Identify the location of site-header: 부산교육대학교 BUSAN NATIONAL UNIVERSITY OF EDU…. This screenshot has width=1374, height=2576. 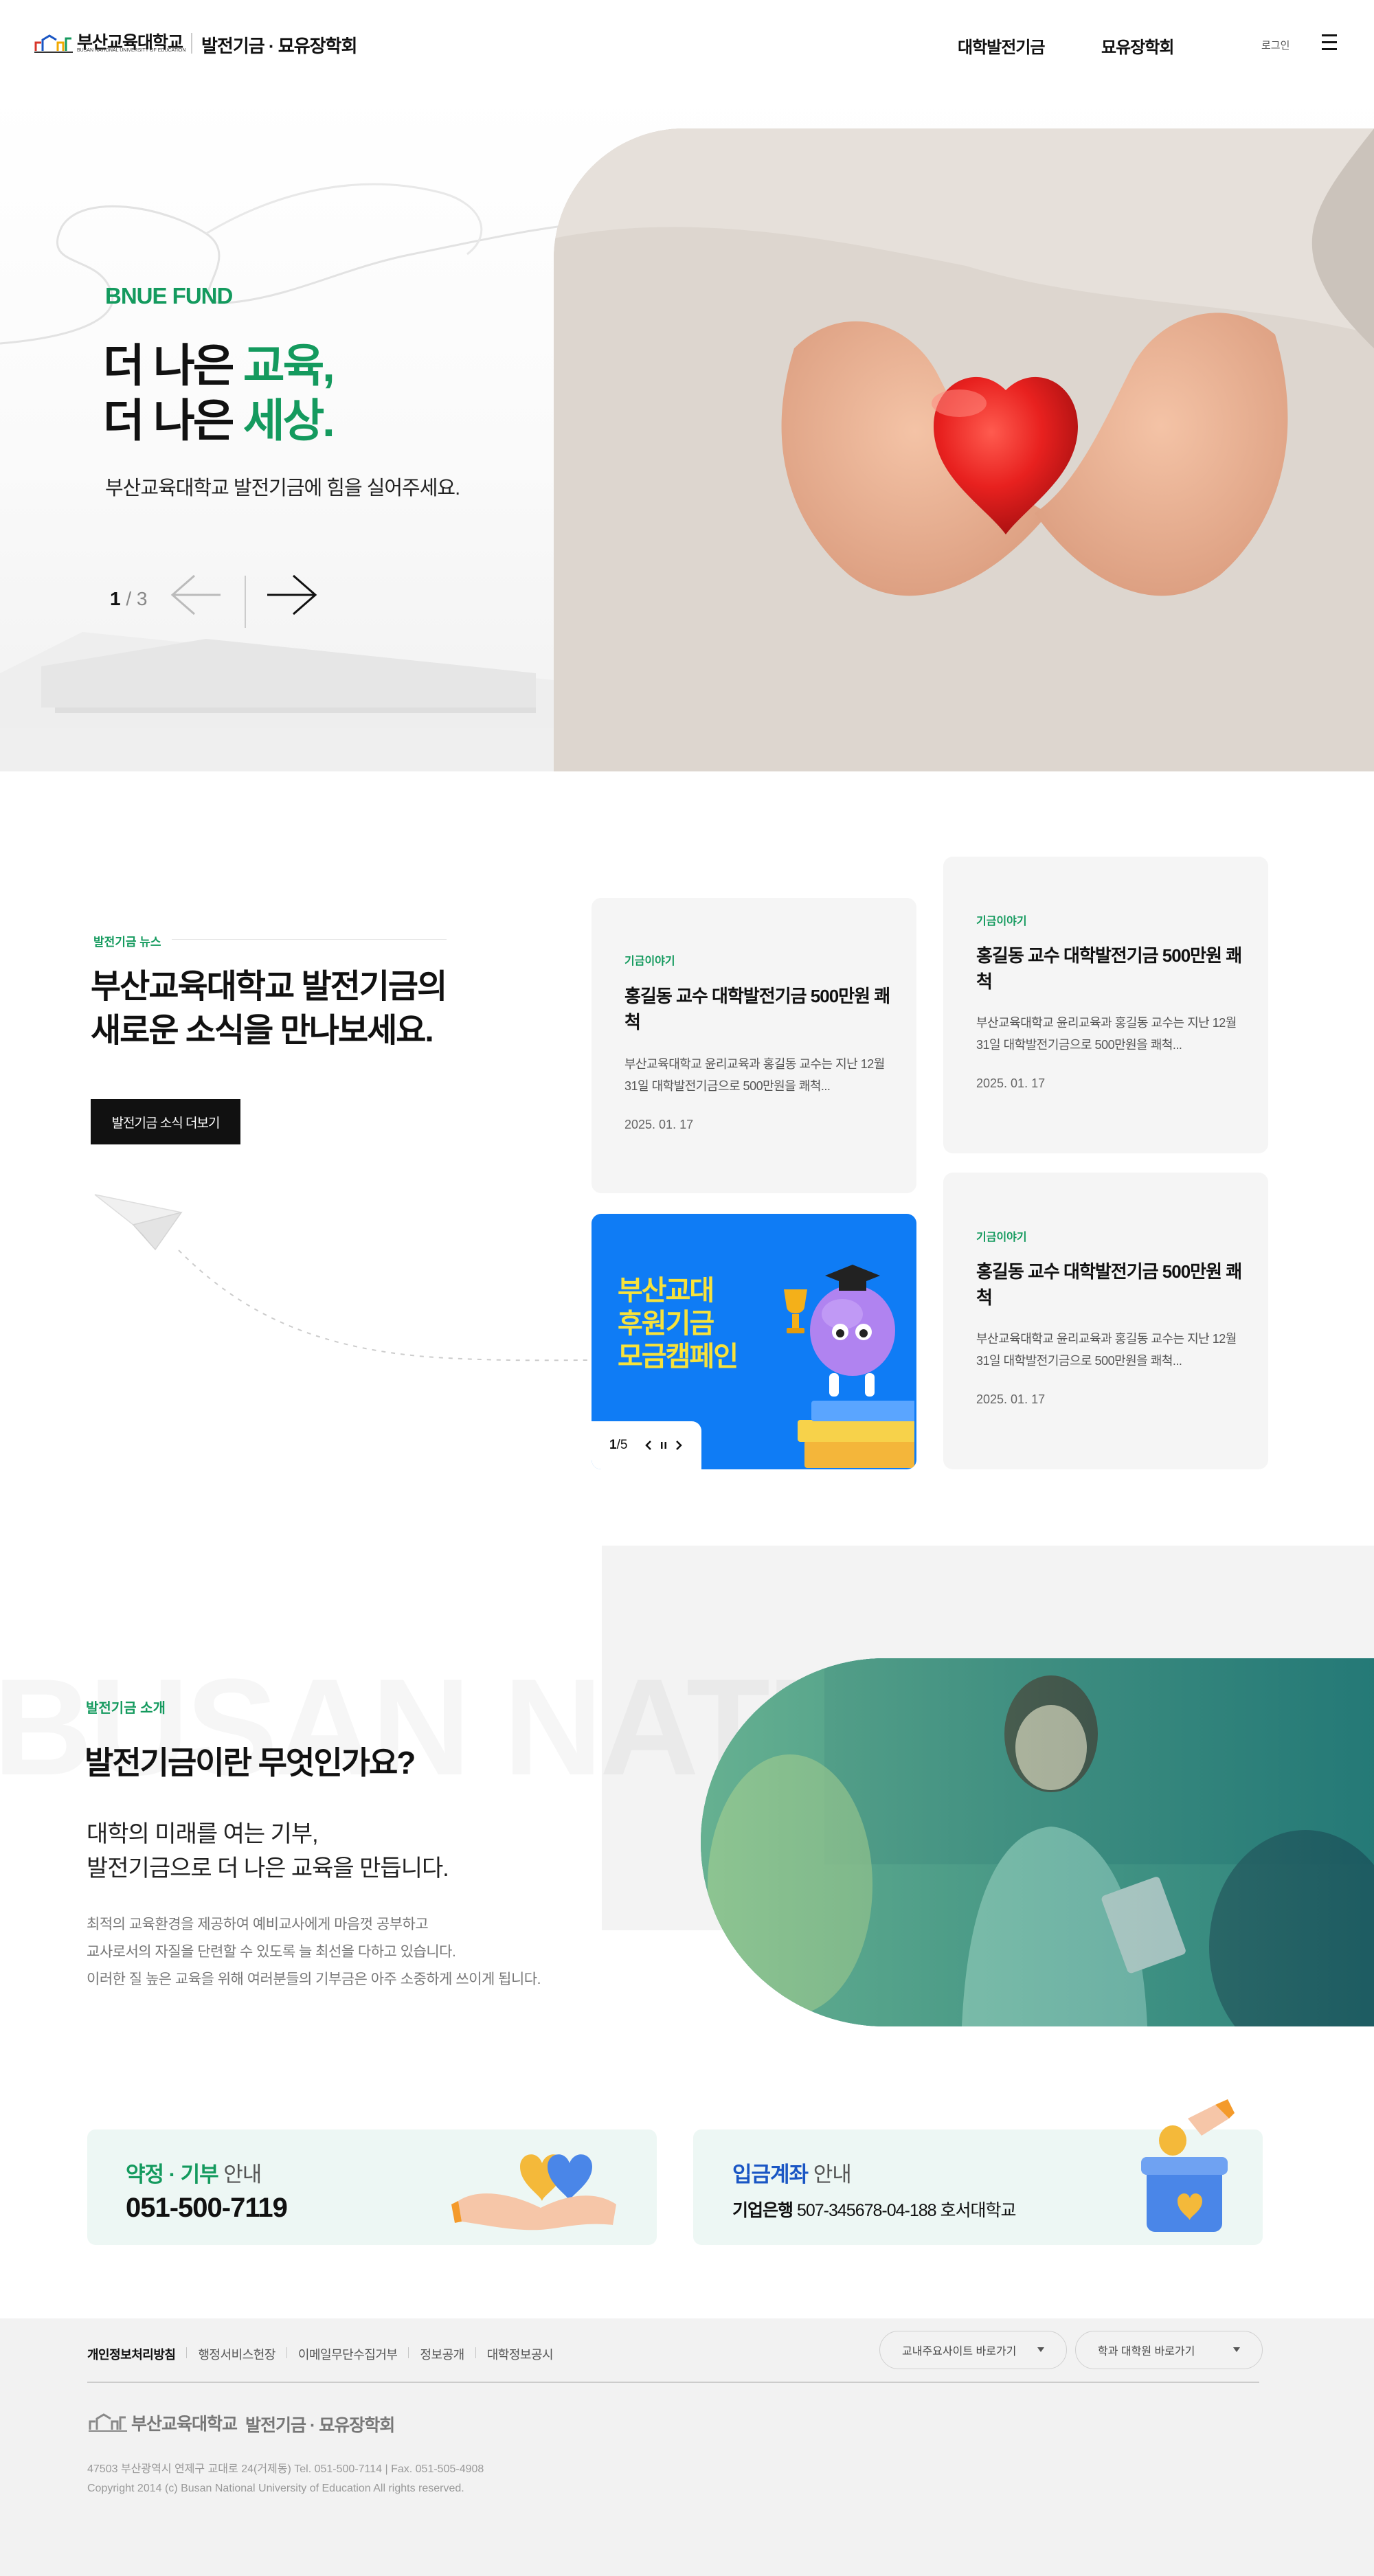
(687, 44).